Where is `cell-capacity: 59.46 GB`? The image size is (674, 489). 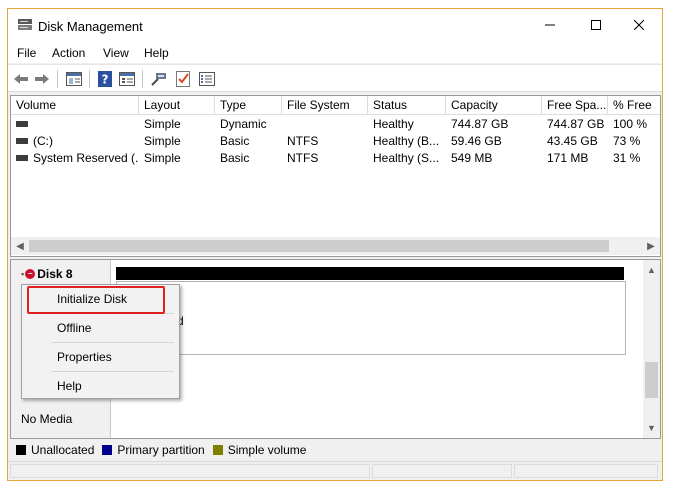
cell-capacity: 59.46 GB is located at coordinates (476, 141).